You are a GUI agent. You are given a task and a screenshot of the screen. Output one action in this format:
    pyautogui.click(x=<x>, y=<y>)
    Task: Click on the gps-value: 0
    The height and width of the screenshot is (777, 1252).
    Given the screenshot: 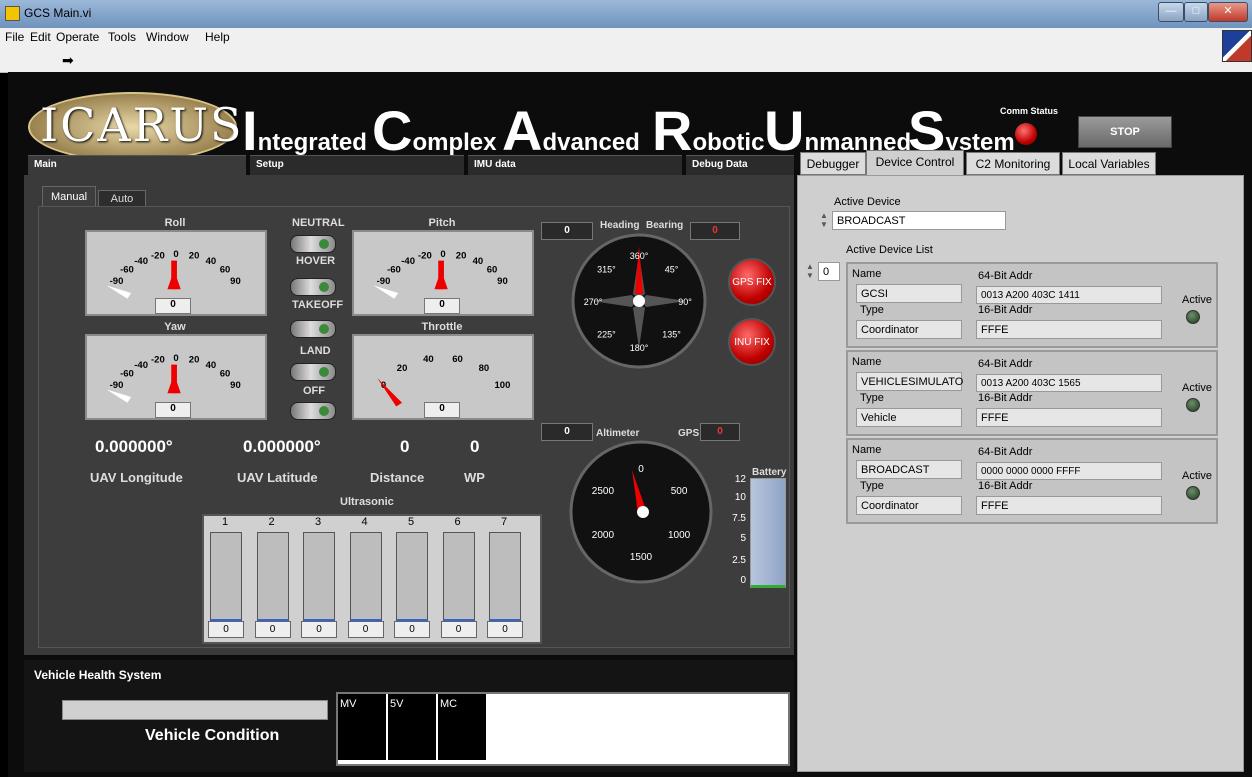 What is the action you would take?
    pyautogui.click(x=720, y=432)
    